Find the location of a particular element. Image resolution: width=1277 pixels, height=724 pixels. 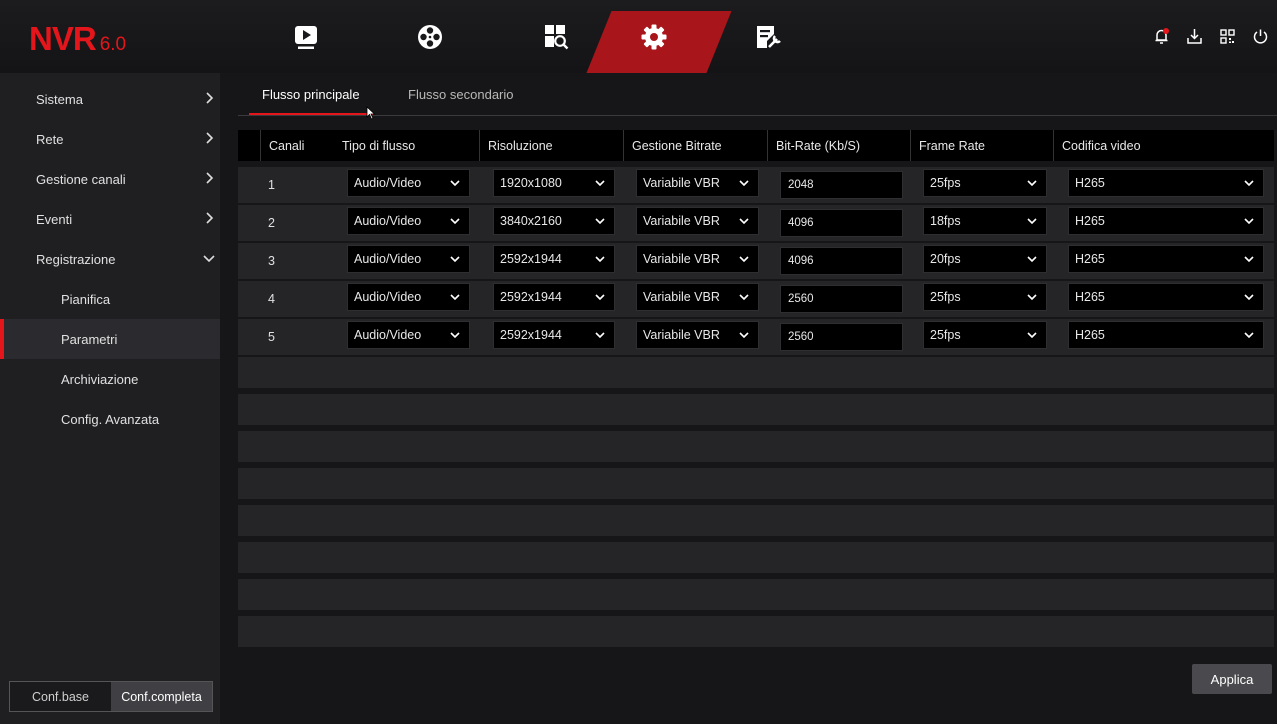

logo-text: NVR is located at coordinates (63, 38).